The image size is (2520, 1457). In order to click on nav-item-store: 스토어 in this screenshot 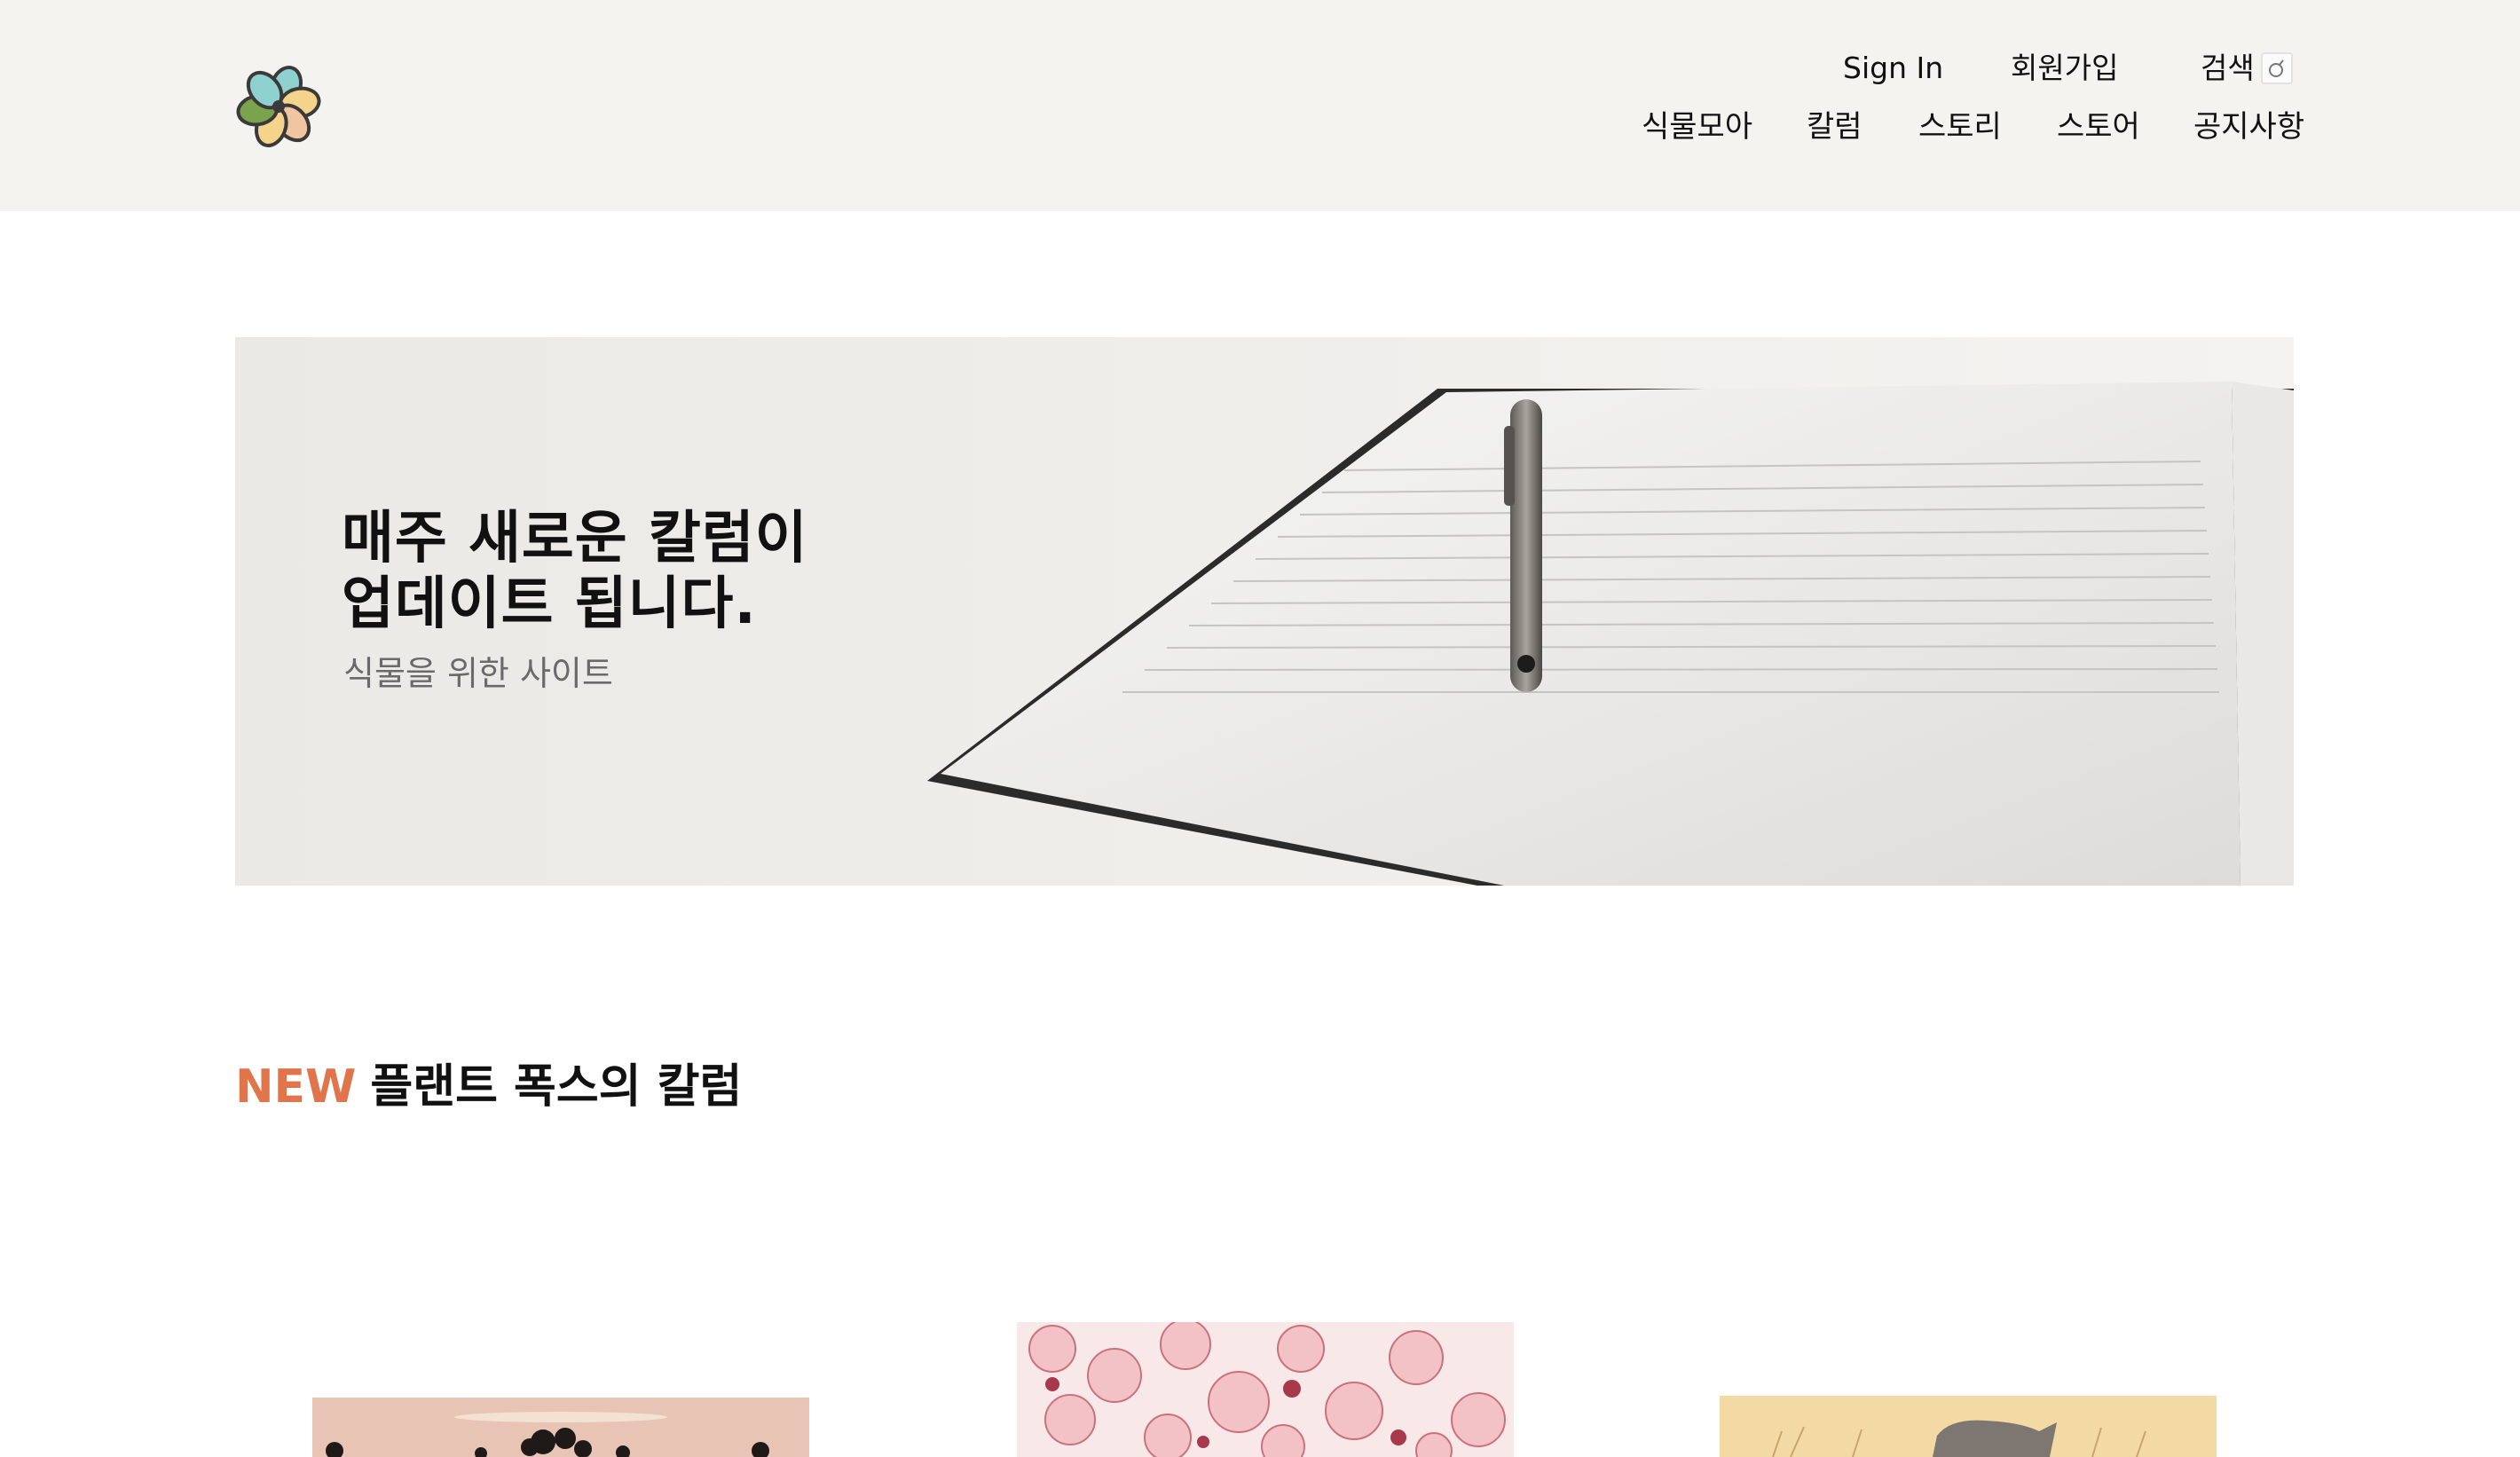, I will do `click(2098, 127)`.